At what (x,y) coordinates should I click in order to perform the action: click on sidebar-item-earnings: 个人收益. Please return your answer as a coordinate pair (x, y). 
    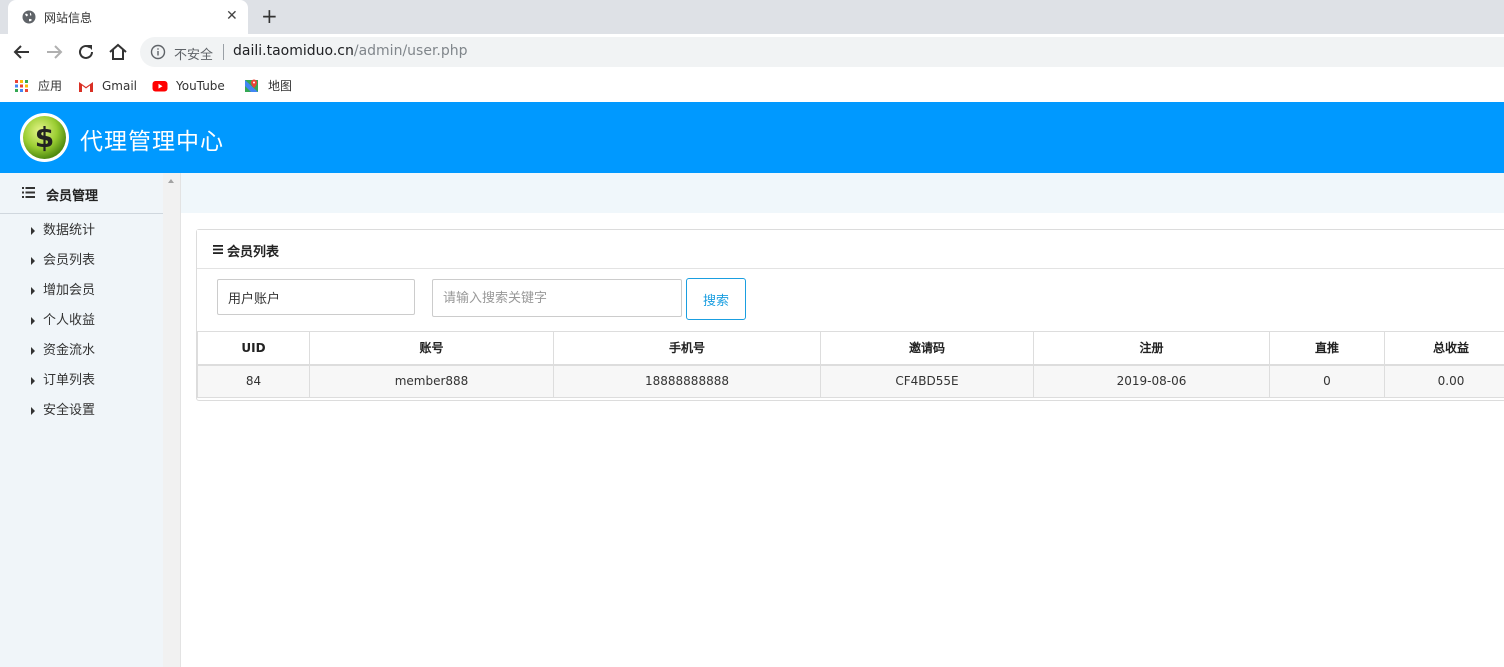
    Looking at the image, I should click on (81, 321).